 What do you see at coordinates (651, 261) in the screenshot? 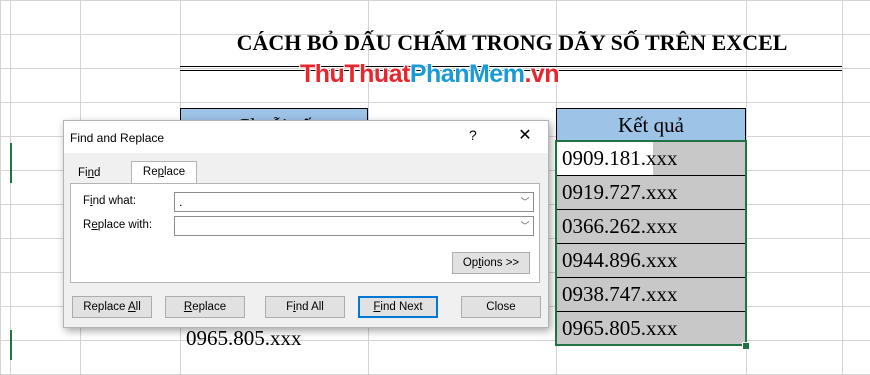
I see `result-cell: 0944.896.xxx` at bounding box center [651, 261].